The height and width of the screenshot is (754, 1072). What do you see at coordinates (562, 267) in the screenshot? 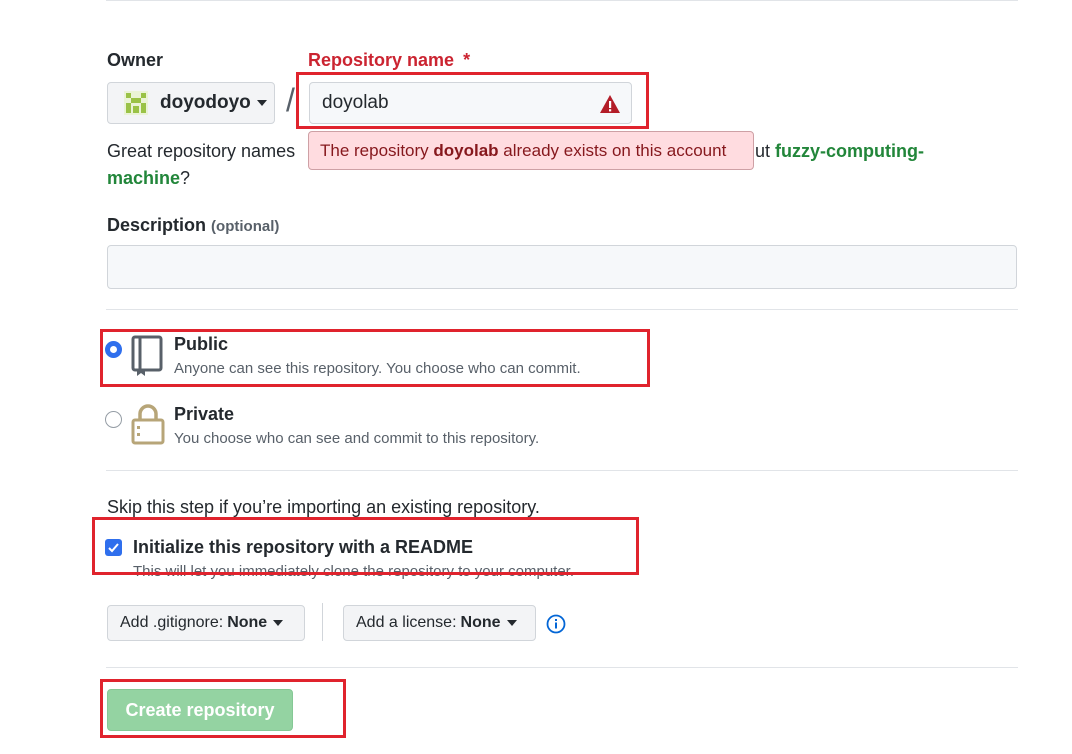
I see `description-input` at bounding box center [562, 267].